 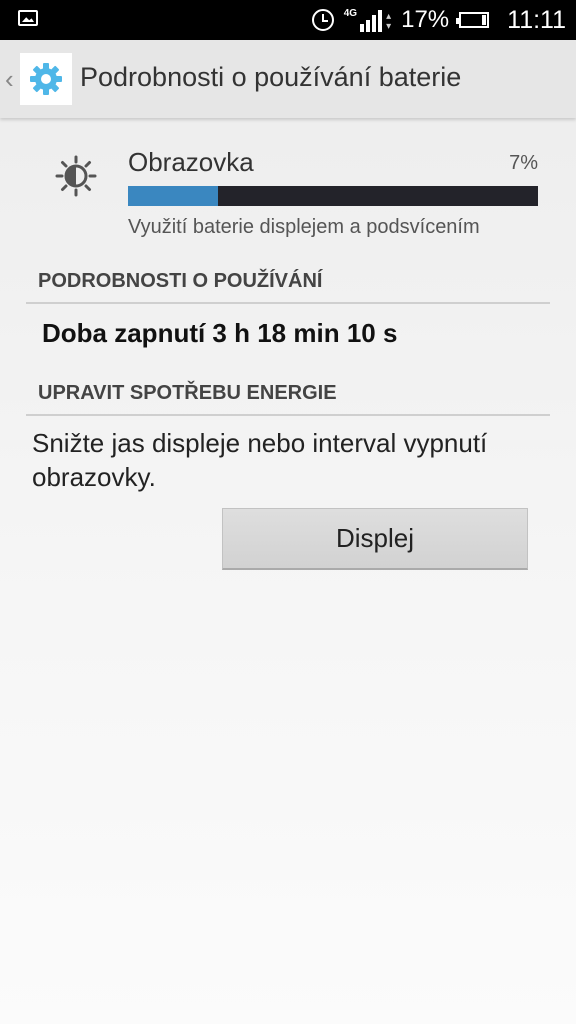 What do you see at coordinates (425, 19) in the screenshot?
I see `battery-percent: 17%` at bounding box center [425, 19].